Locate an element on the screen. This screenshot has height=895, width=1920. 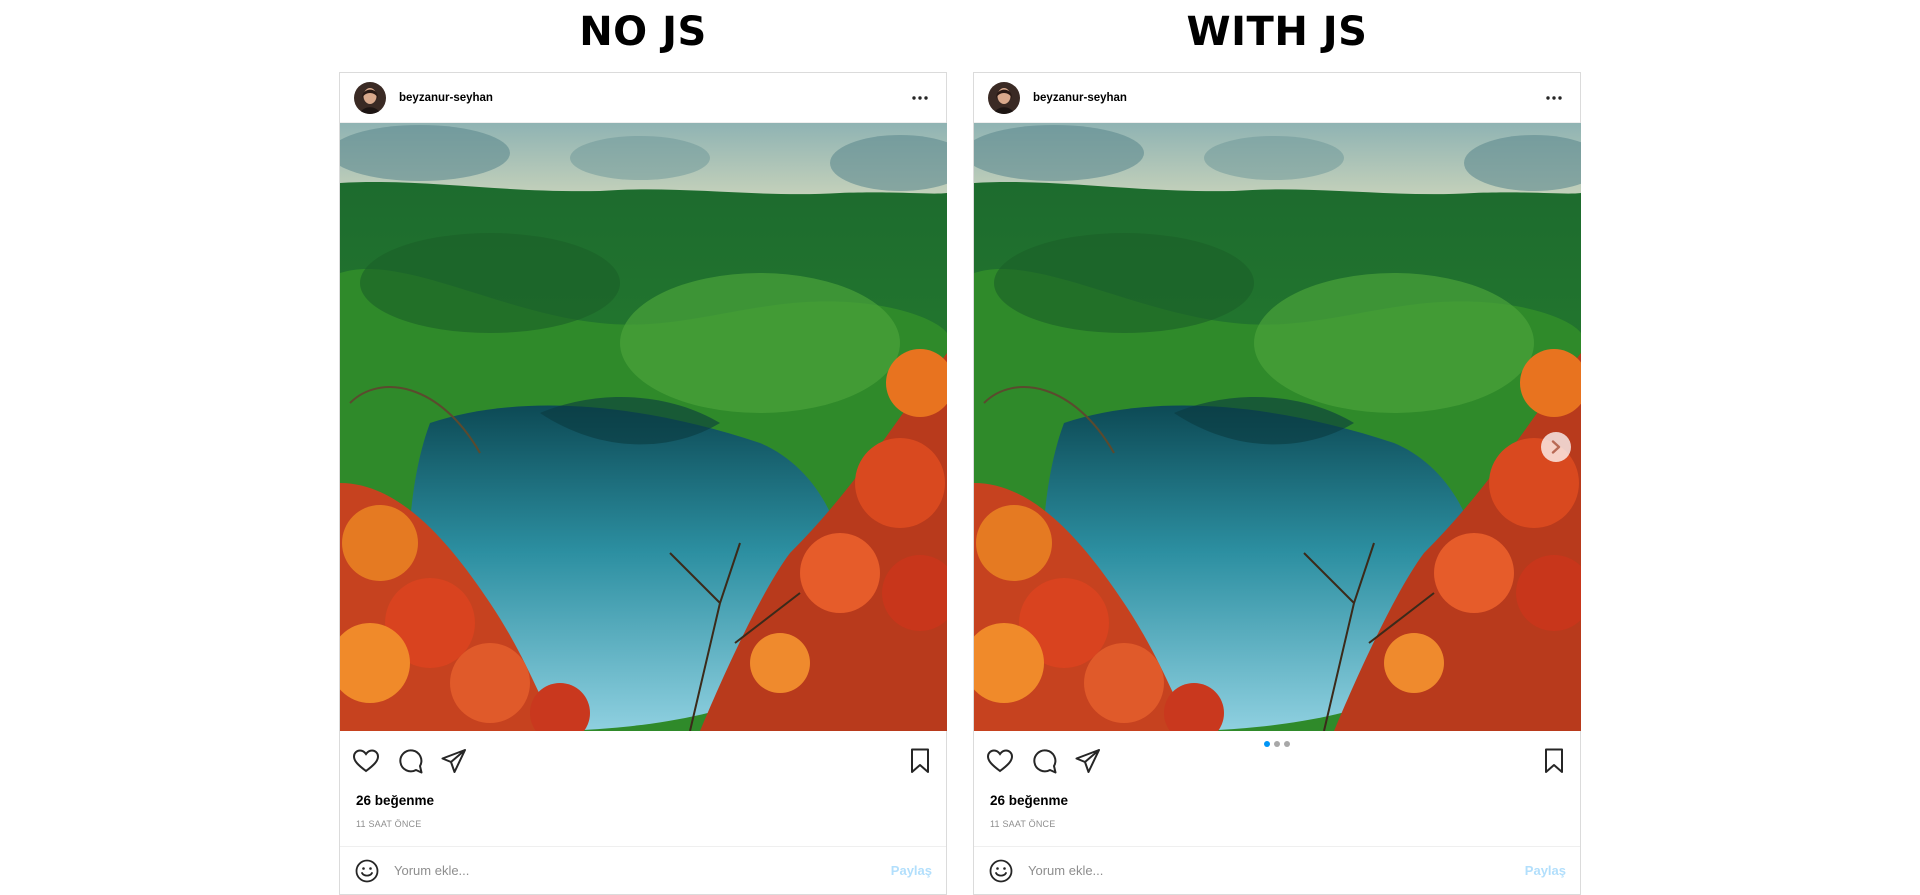
chevron-right-icon is located at coordinates (1556, 447).